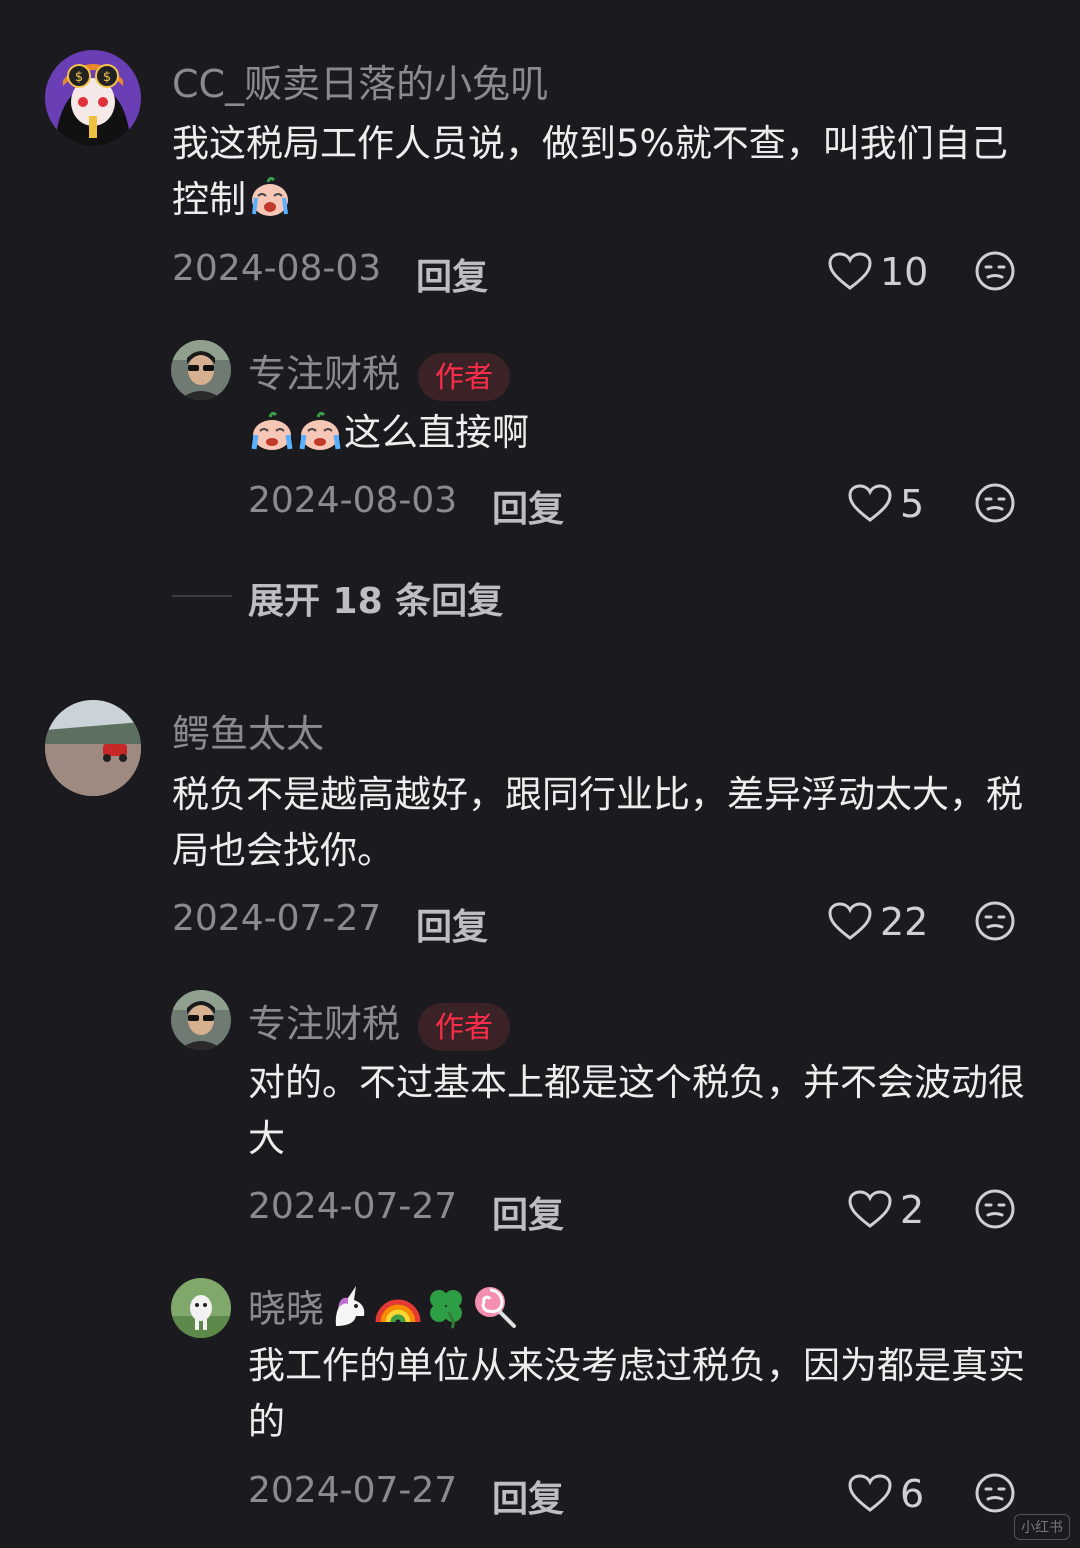 The width and height of the screenshot is (1080, 1548). I want to click on like-button: 10, so click(878, 272).